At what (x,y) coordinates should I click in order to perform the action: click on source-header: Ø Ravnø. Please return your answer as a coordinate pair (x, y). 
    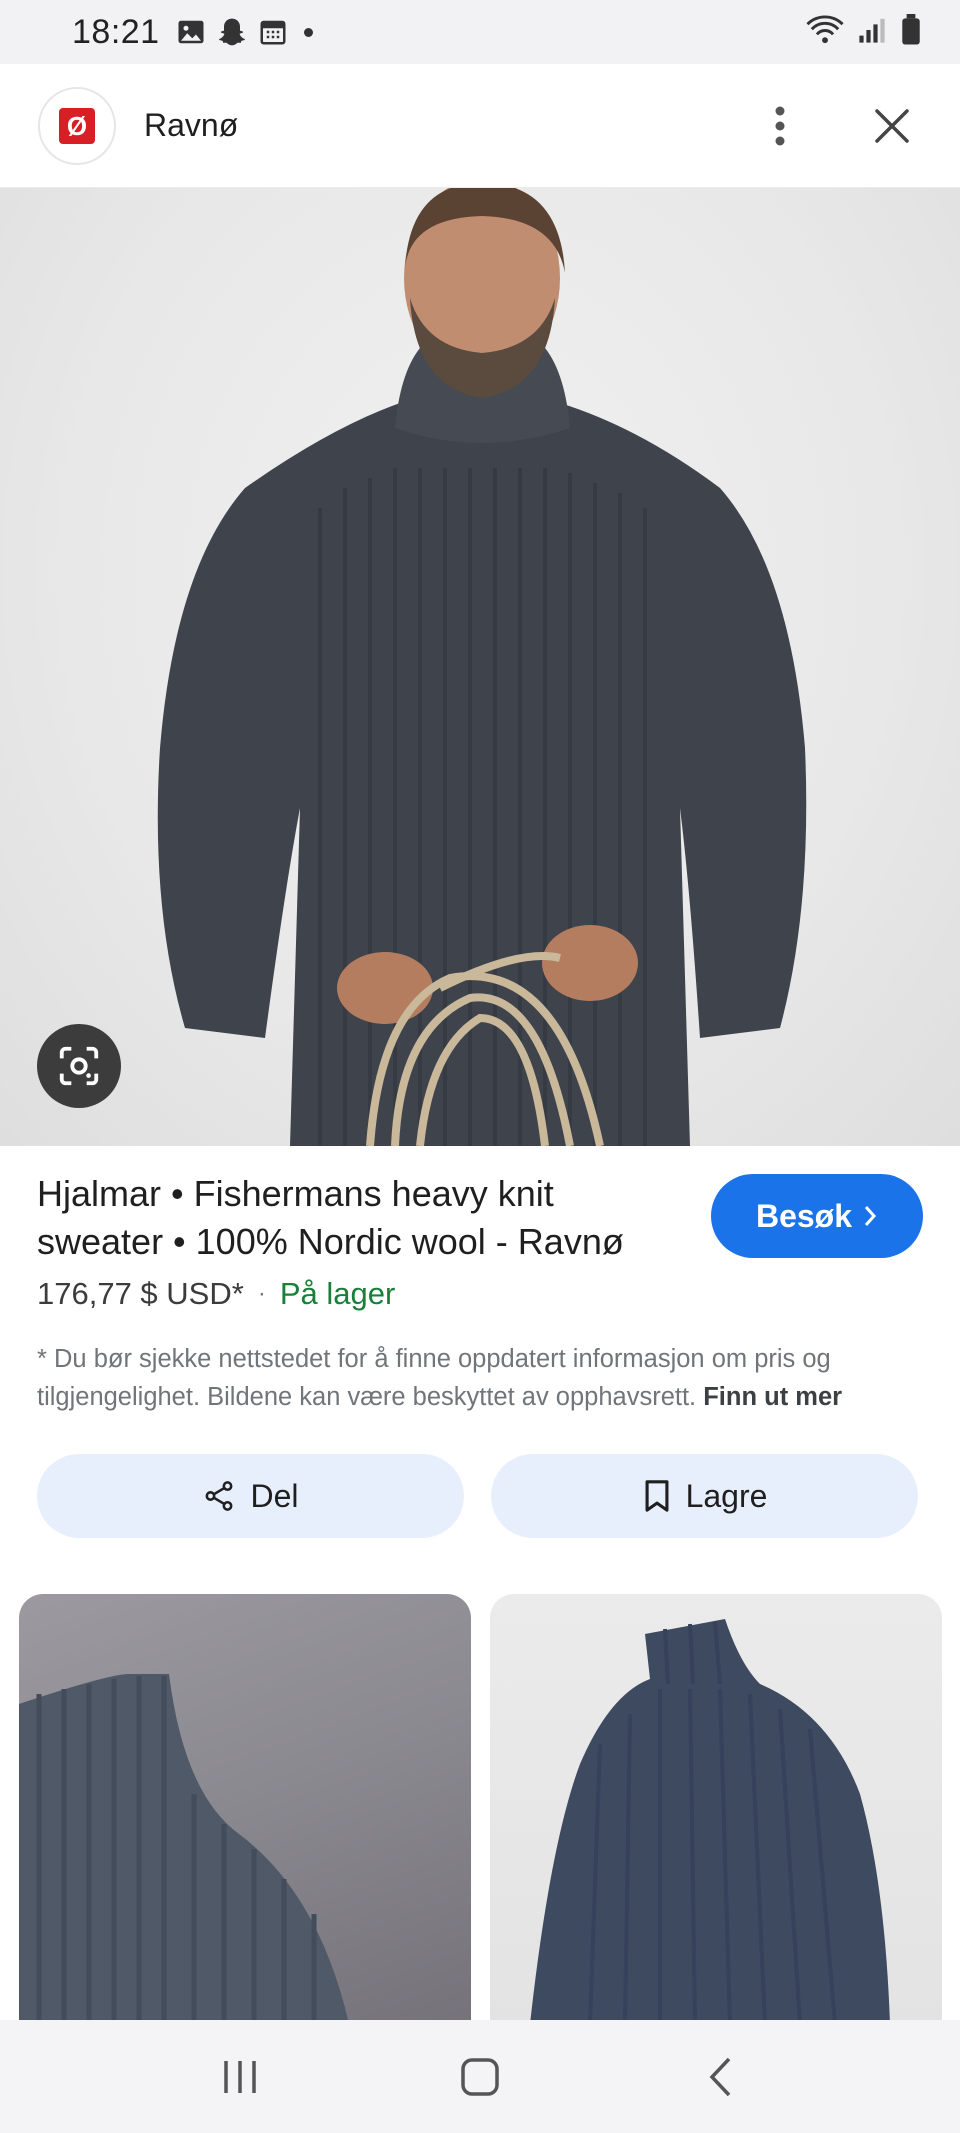
    Looking at the image, I should click on (480, 126).